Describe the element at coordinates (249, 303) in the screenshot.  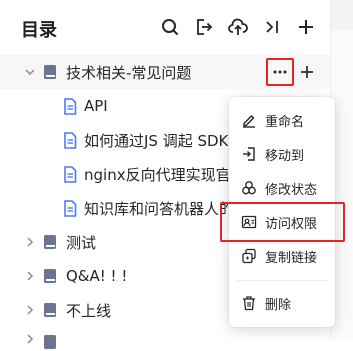
I see `trash-icon` at that location.